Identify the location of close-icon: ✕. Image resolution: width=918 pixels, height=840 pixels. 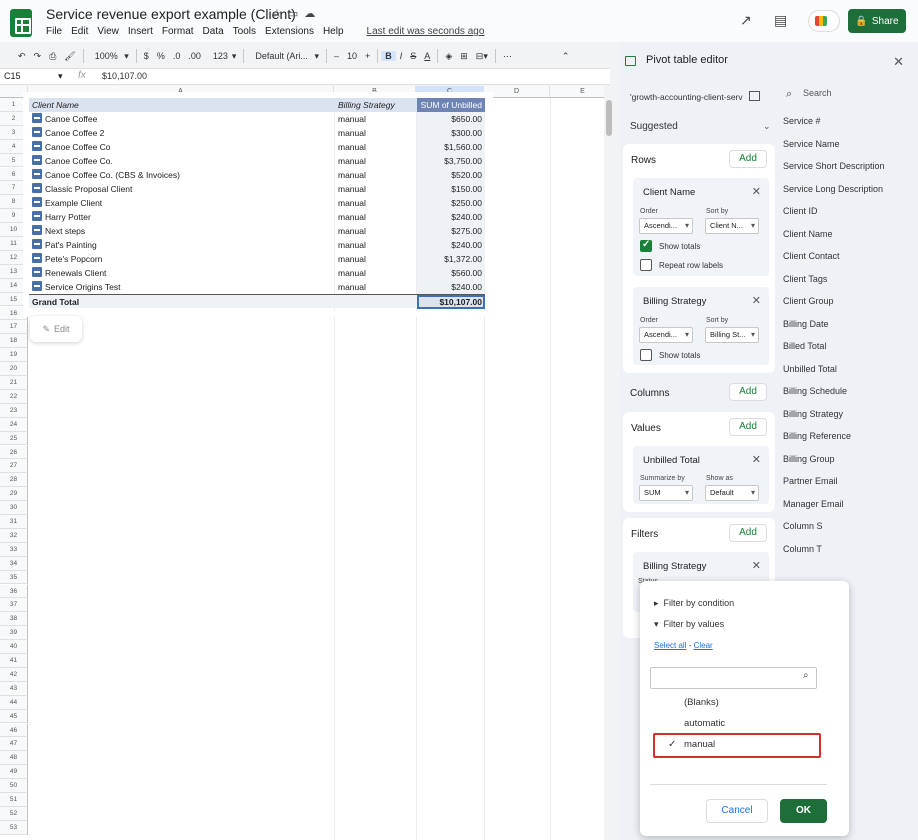
(898, 62).